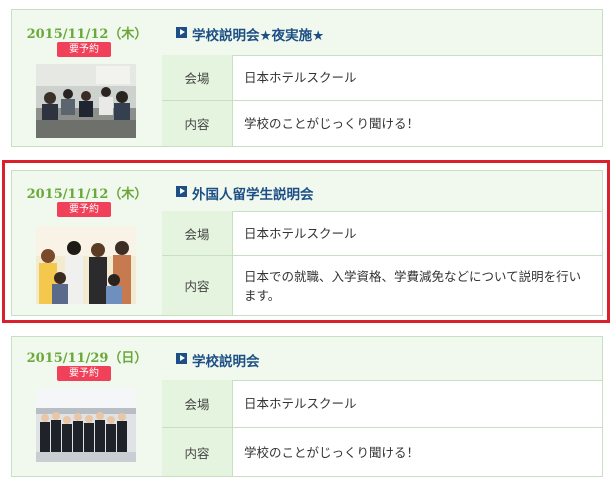 The height and width of the screenshot is (493, 613). I want to click on event-date: 2015/11/12（木）, so click(87, 34).